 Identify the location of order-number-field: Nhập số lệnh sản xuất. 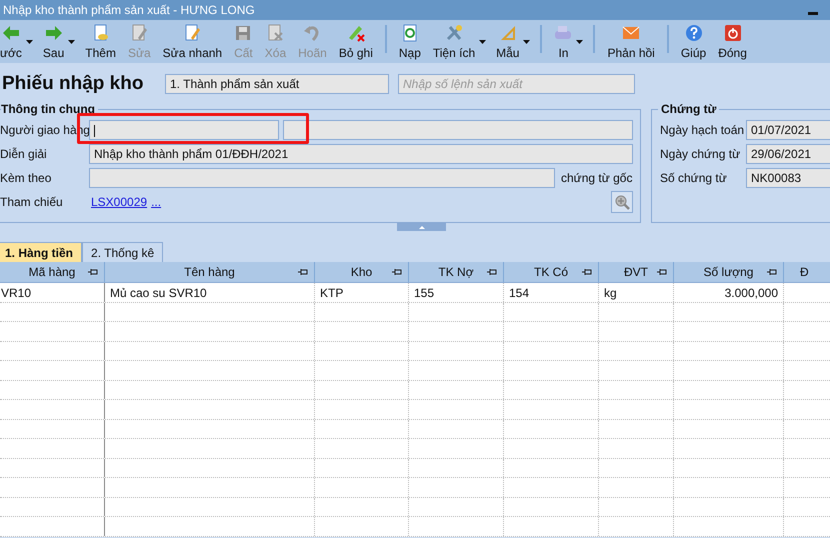
(516, 84).